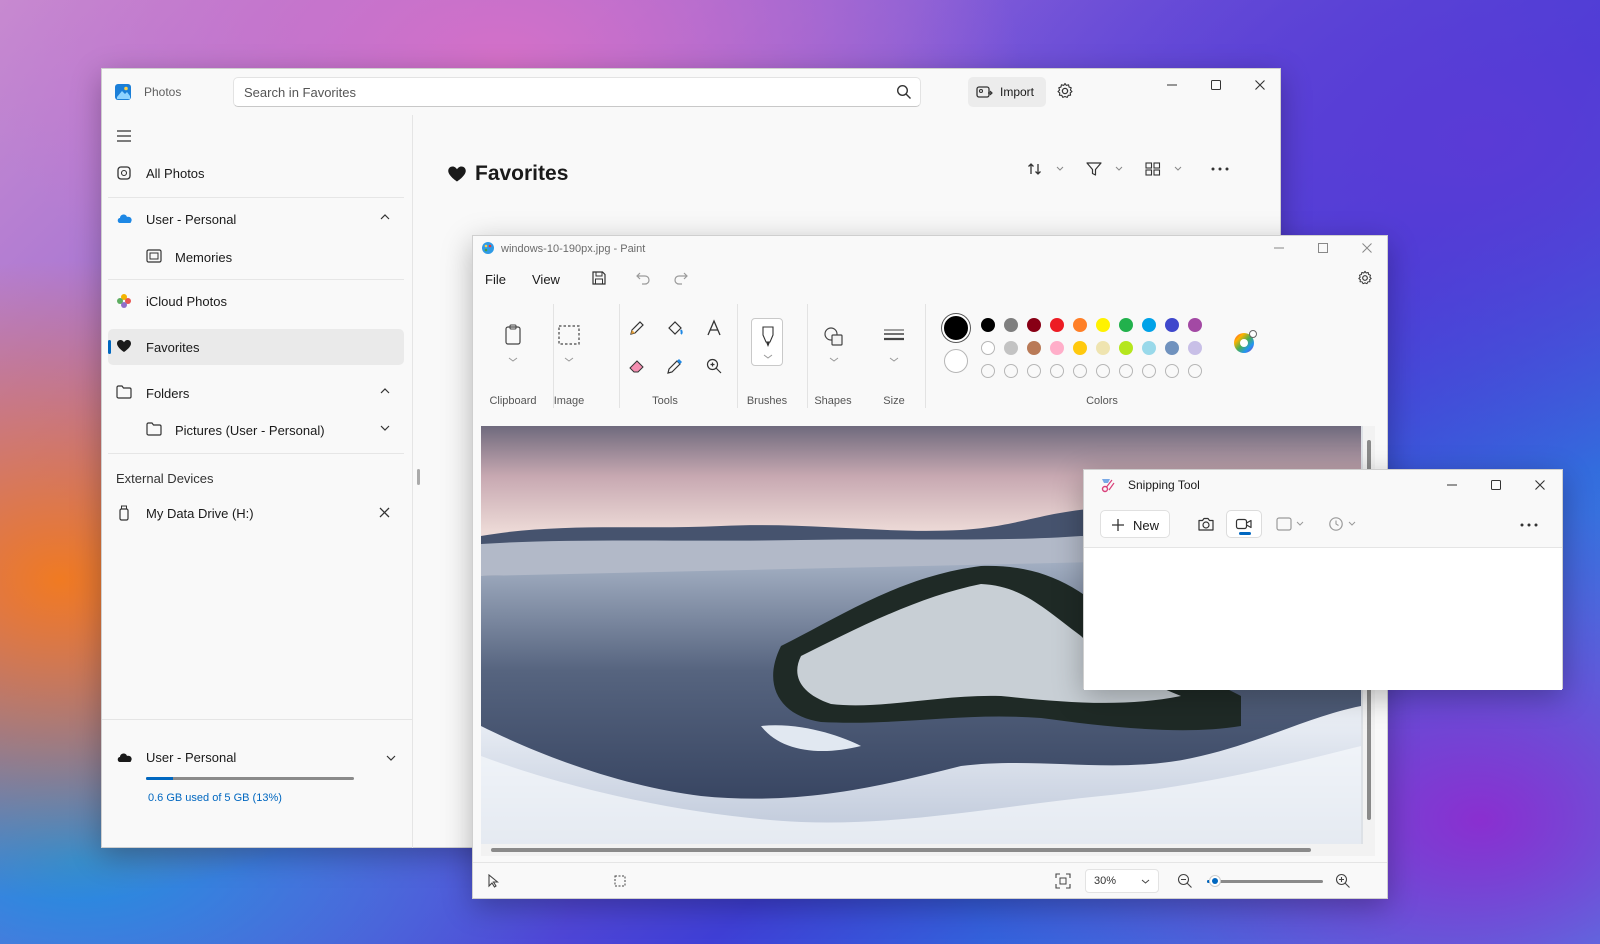 This screenshot has width=1600, height=944. I want to click on hamburger-menu-icon, so click(124, 136).